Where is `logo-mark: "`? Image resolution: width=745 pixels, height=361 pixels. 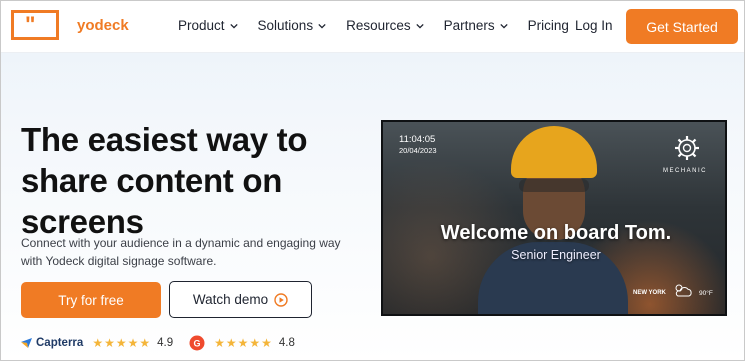
logo-mark: " is located at coordinates (35, 25).